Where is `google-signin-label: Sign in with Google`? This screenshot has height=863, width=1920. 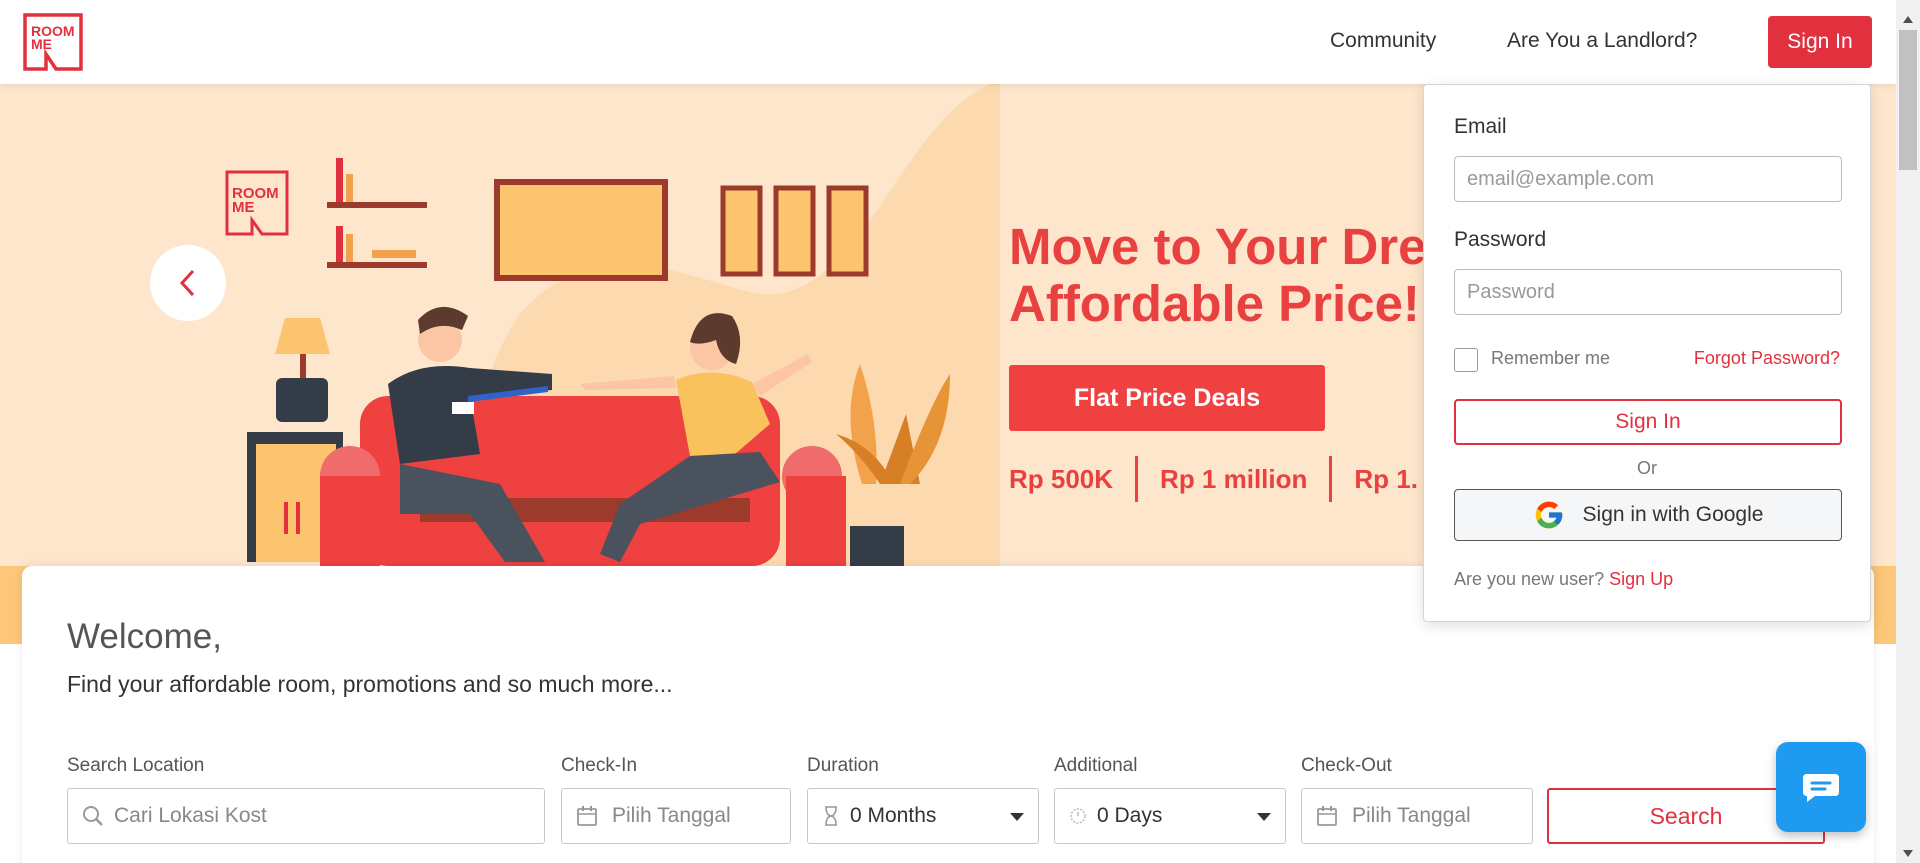
google-signin-label: Sign in with Google is located at coordinates (1673, 514).